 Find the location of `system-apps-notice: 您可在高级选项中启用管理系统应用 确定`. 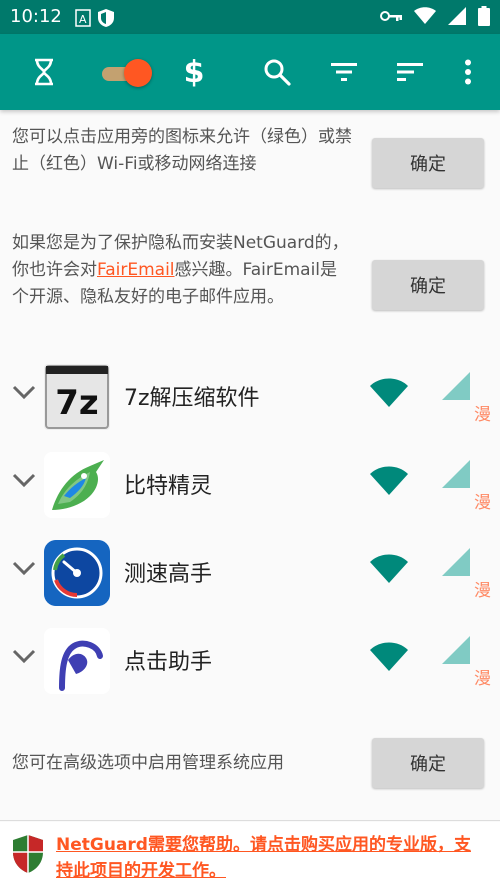

system-apps-notice: 您可在高级选项中启用管理系统应用 确定 is located at coordinates (250, 766).